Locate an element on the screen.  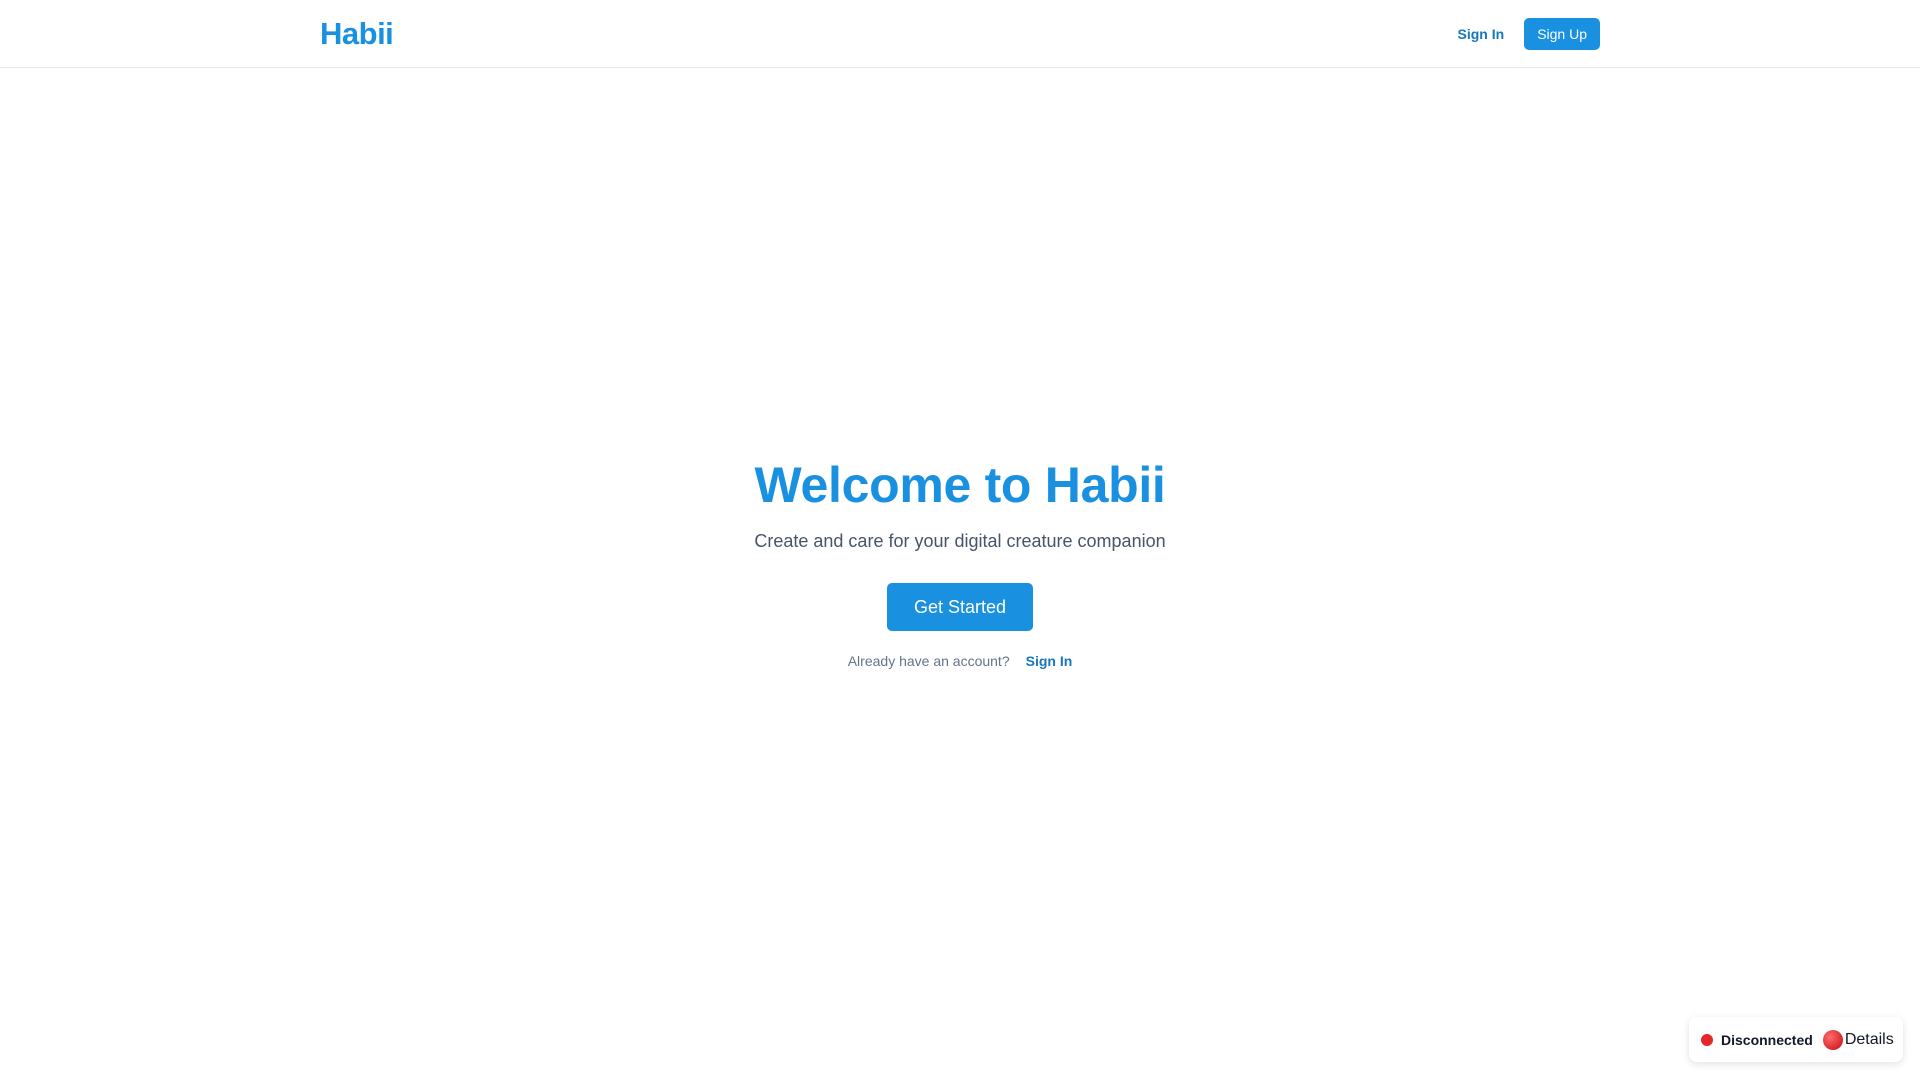
hero-title: Welcome to Habii is located at coordinates (960, 485).